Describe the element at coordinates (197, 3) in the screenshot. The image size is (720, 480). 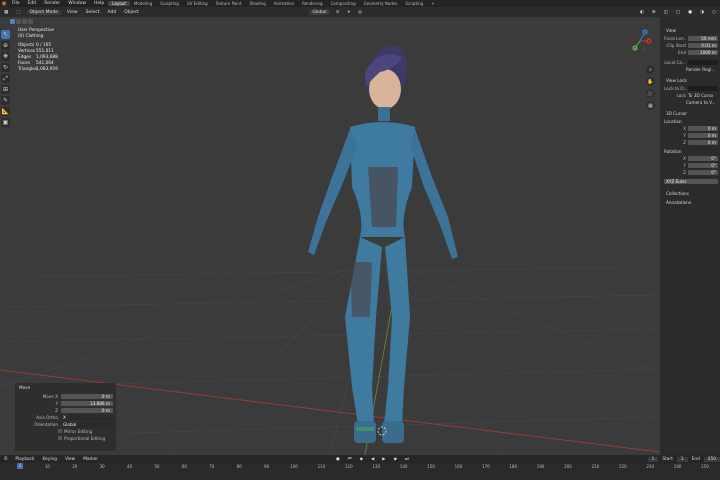
I see `tab-uv-editing: UV Editing` at that location.